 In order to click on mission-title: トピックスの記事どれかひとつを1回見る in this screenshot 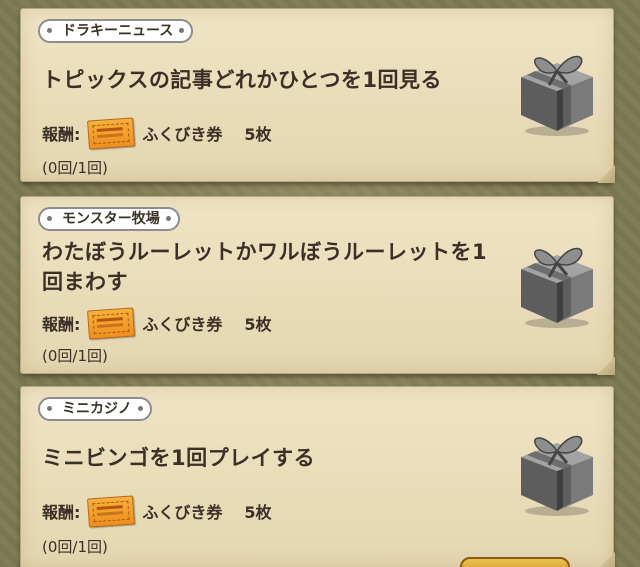, I will do `click(242, 80)`.